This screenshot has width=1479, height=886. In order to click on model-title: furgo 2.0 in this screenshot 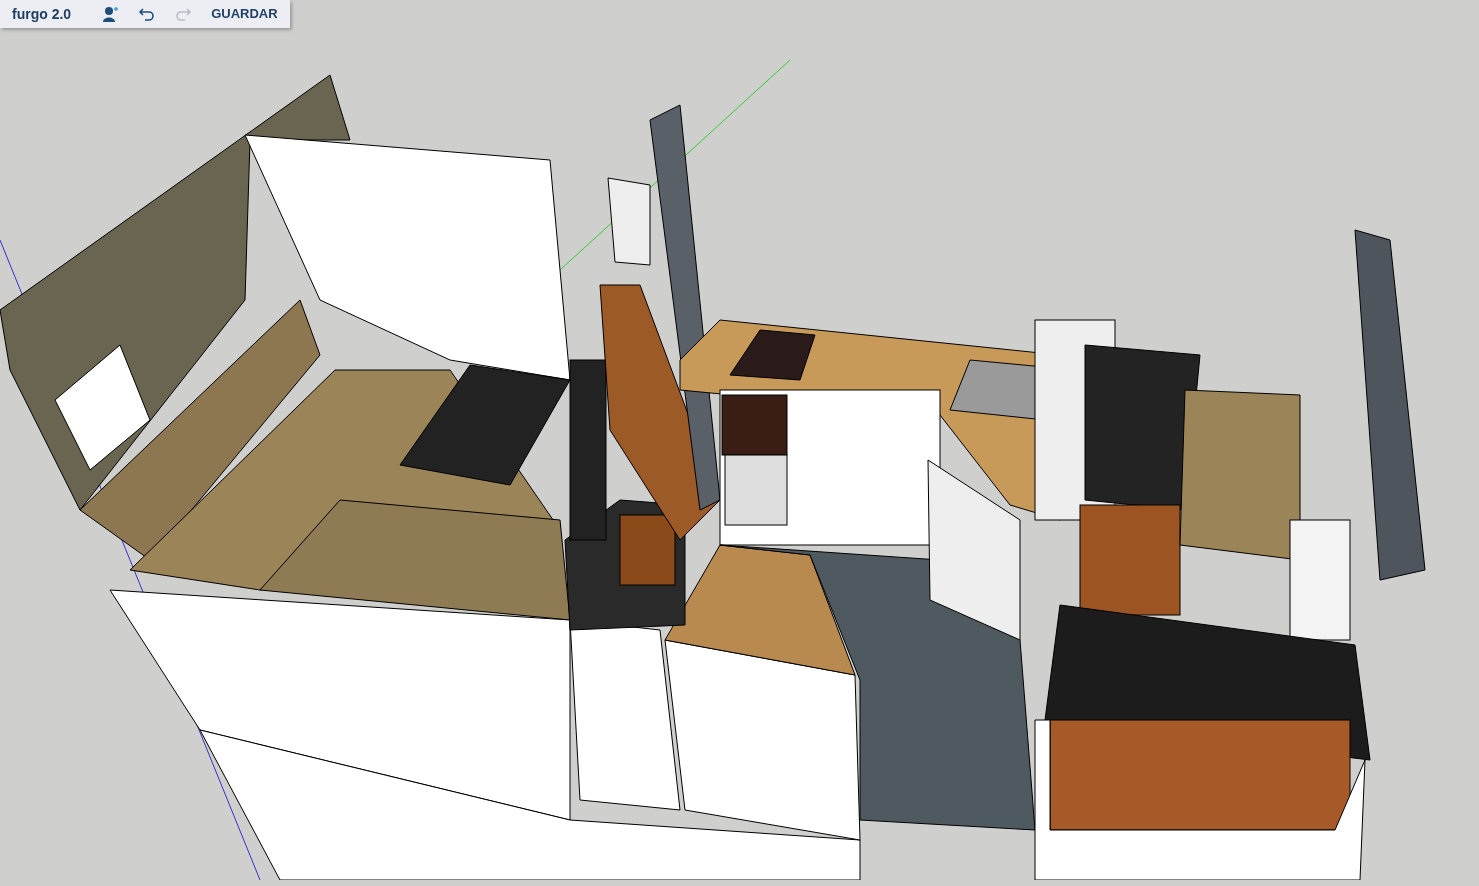, I will do `click(42, 14)`.